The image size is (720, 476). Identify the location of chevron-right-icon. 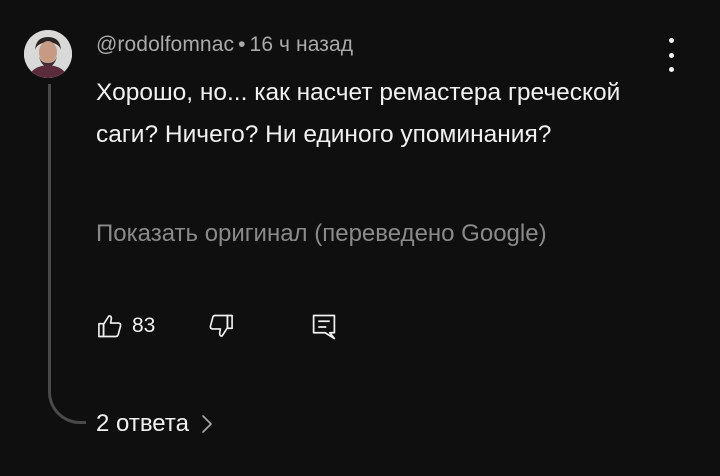
(207, 424).